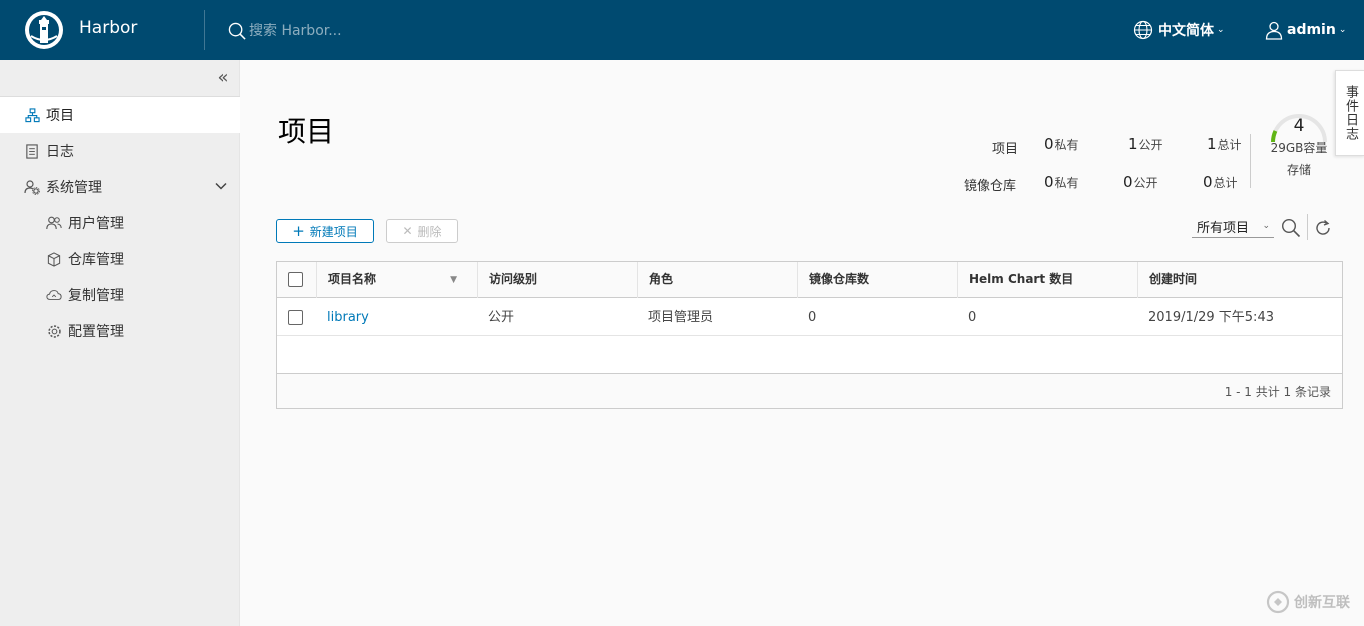 The width and height of the screenshot is (1364, 626). Describe the element at coordinates (453, 280) in the screenshot. I see `filter-icon: ▼` at that location.